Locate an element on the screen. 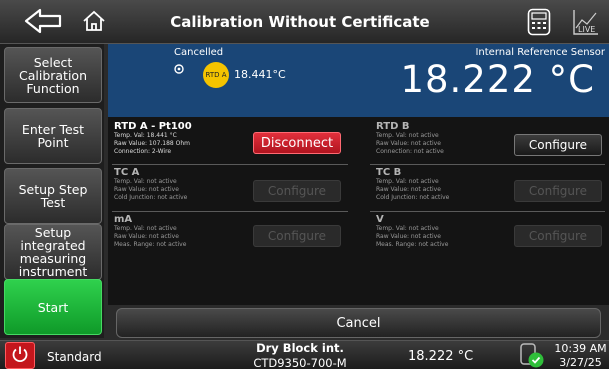 This screenshot has width=609, height=369. top-bar: Calibration Without Certificate LIVE is located at coordinates (304, 22).